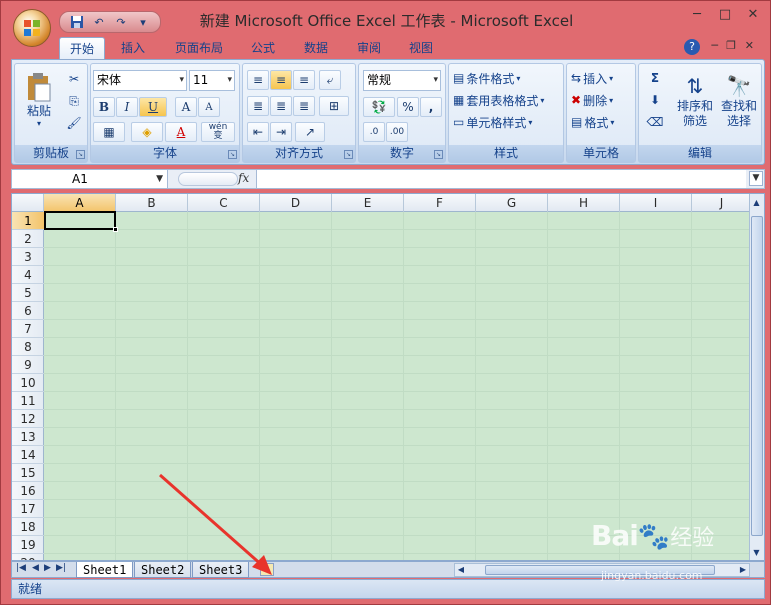 The height and width of the screenshot is (605, 771). I want to click on find-select-button: 🔭 查找和 选择, so click(739, 101).